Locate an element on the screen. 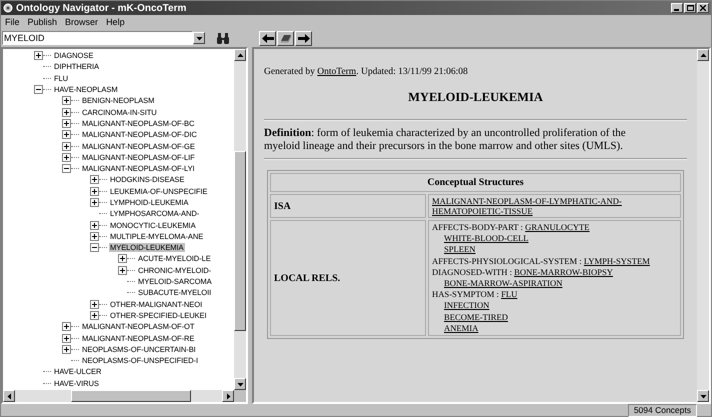 Image resolution: width=712 pixels, height=417 pixels. table-cell: ISA is located at coordinates (348, 206).